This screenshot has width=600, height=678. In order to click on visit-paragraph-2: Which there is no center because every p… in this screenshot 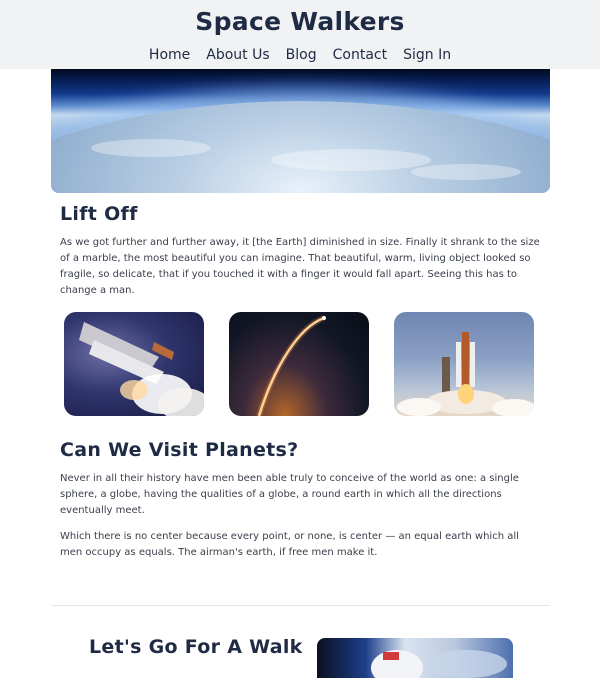, I will do `click(289, 544)`.